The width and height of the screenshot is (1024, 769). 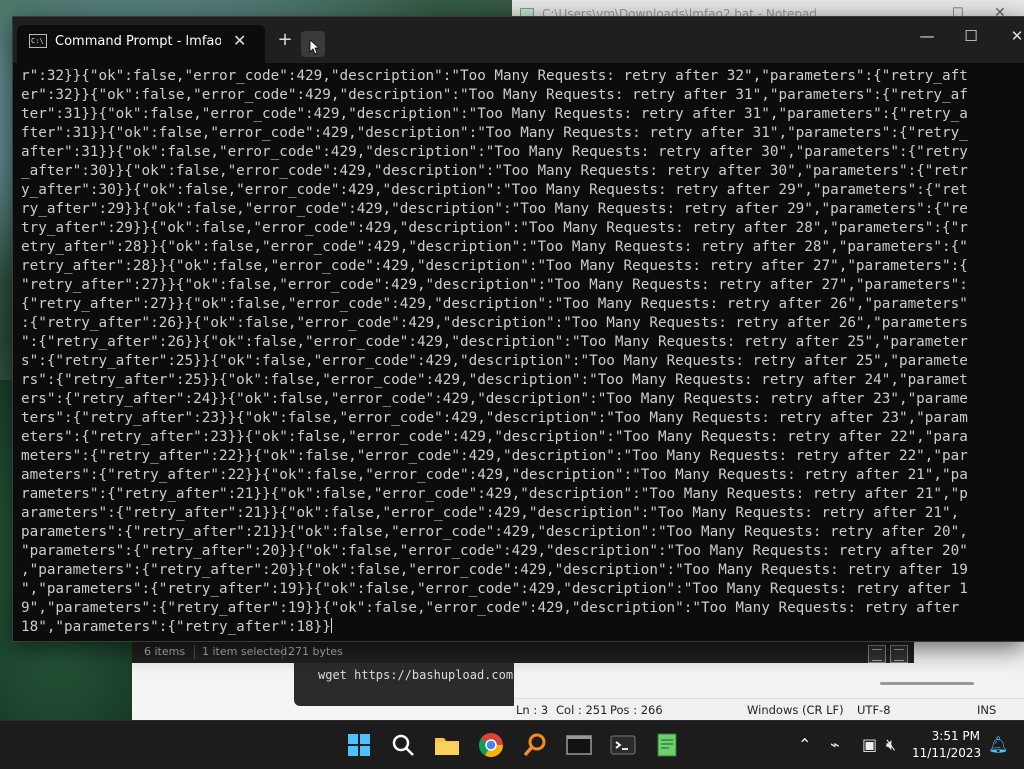 I want to click on chevron-up-icon: ⌃, so click(x=804, y=744).